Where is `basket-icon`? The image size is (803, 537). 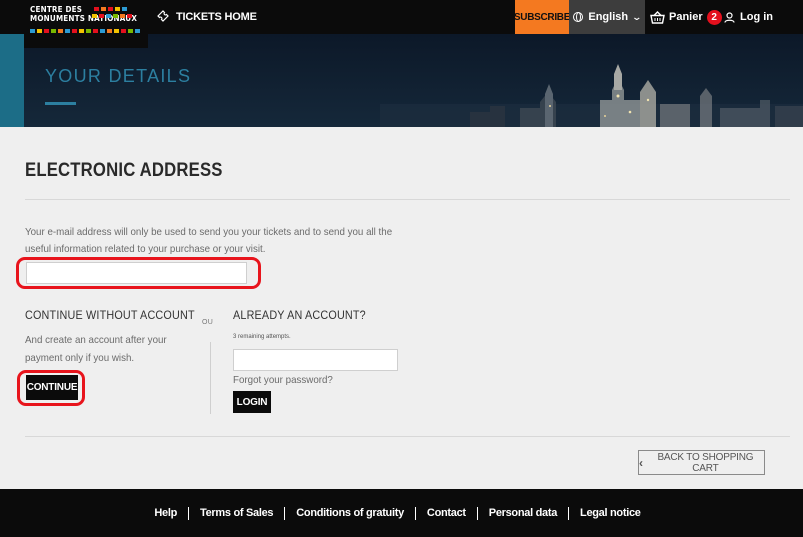 basket-icon is located at coordinates (657, 17).